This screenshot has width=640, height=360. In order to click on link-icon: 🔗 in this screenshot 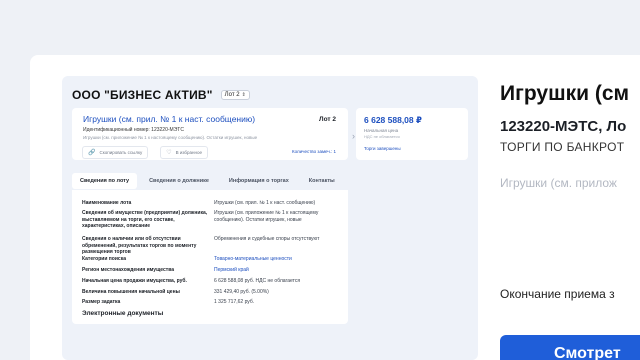, I will do `click(92, 153)`.